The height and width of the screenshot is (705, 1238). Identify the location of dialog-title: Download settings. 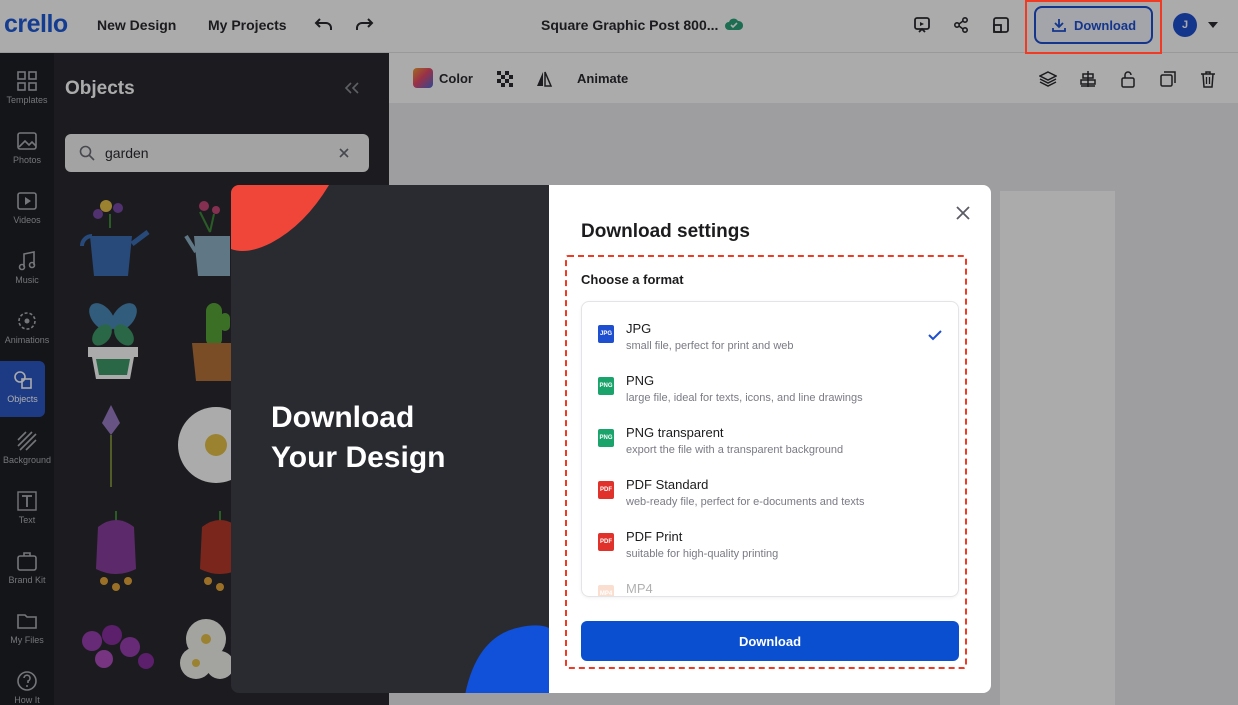
(665, 231).